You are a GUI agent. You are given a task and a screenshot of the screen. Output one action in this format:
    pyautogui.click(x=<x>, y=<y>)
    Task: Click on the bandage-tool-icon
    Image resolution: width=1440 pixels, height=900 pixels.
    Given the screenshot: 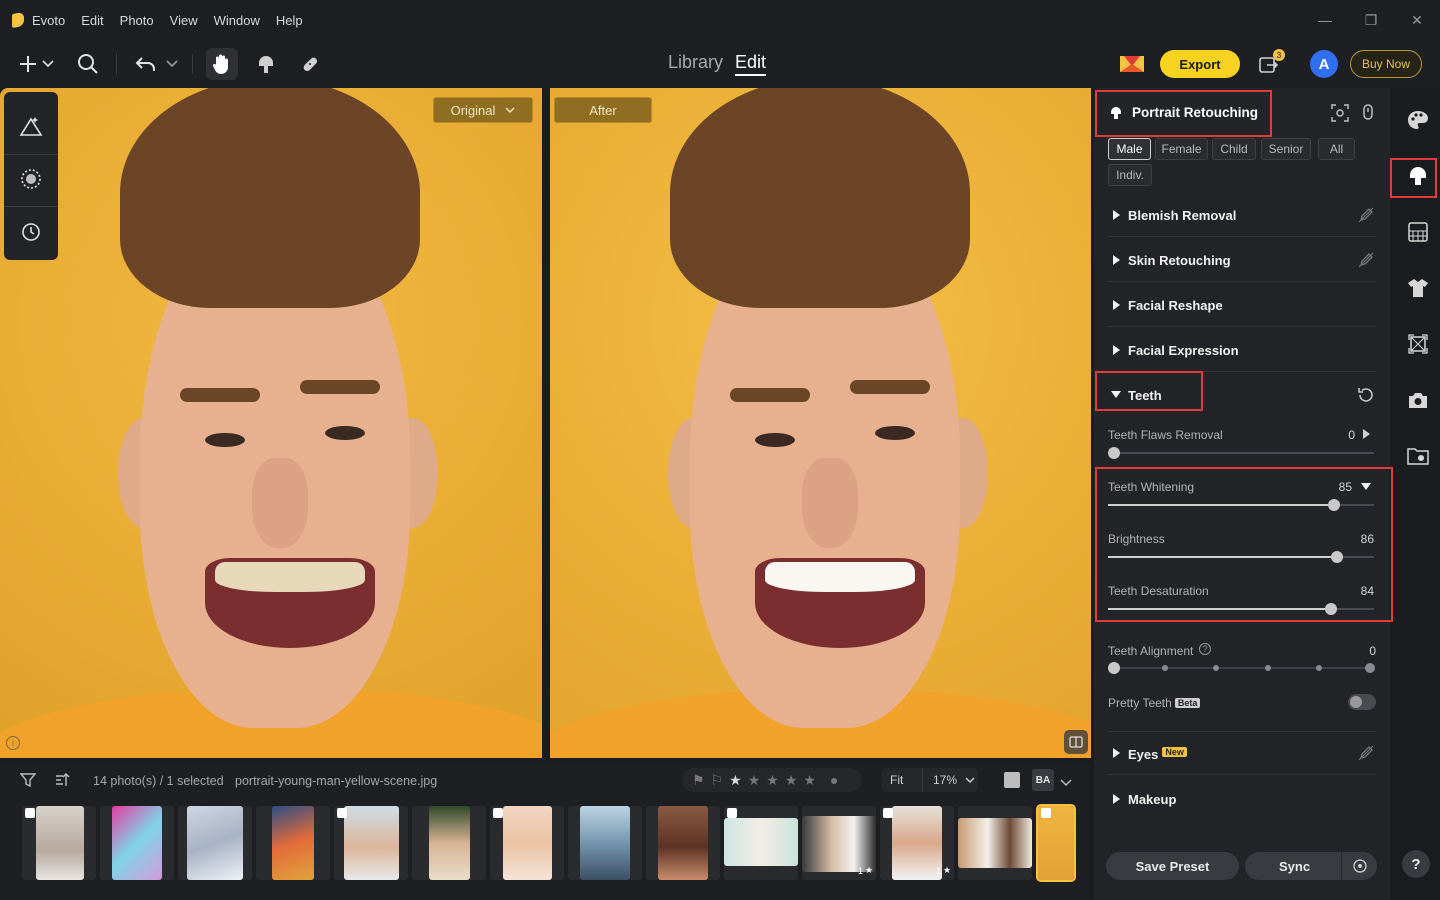 What is the action you would take?
    pyautogui.click(x=310, y=64)
    